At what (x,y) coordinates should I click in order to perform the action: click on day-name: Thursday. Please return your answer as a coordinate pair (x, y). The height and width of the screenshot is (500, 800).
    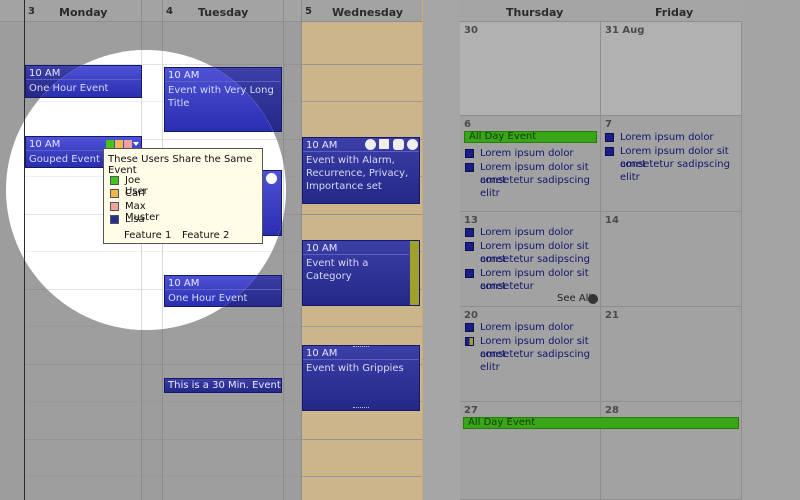
    Looking at the image, I should click on (535, 12).